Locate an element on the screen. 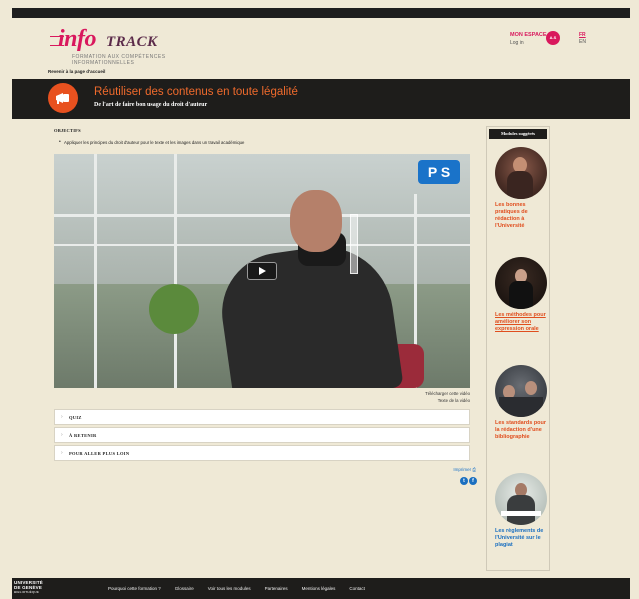 This screenshot has width=639, height=599. accordion-a-retenir: › À RETENIR is located at coordinates (262, 435).